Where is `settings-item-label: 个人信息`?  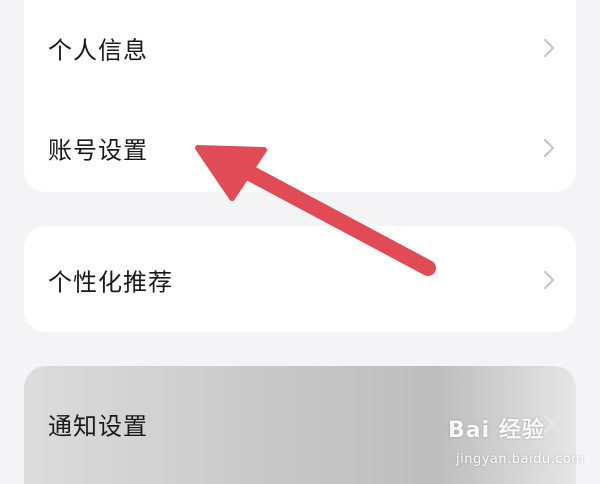 settings-item-label: 个人信息 is located at coordinates (98, 50).